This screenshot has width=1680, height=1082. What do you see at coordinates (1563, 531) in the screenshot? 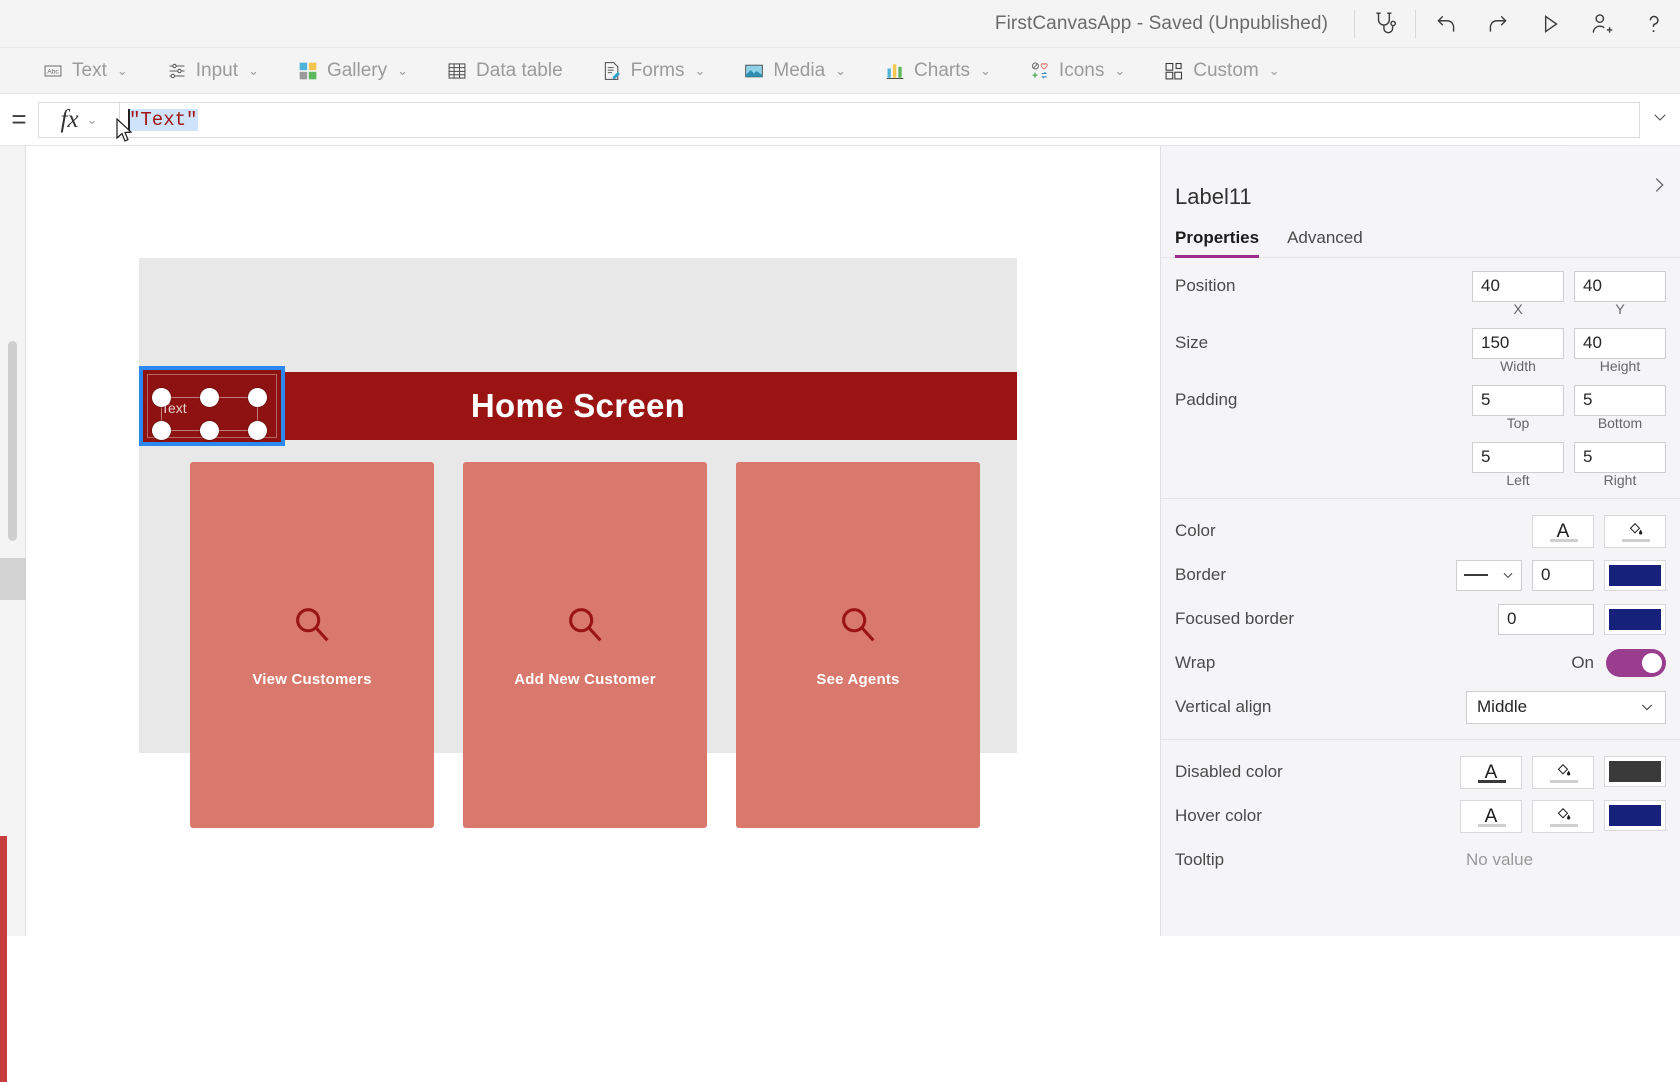
I see `text-color-button: A` at bounding box center [1563, 531].